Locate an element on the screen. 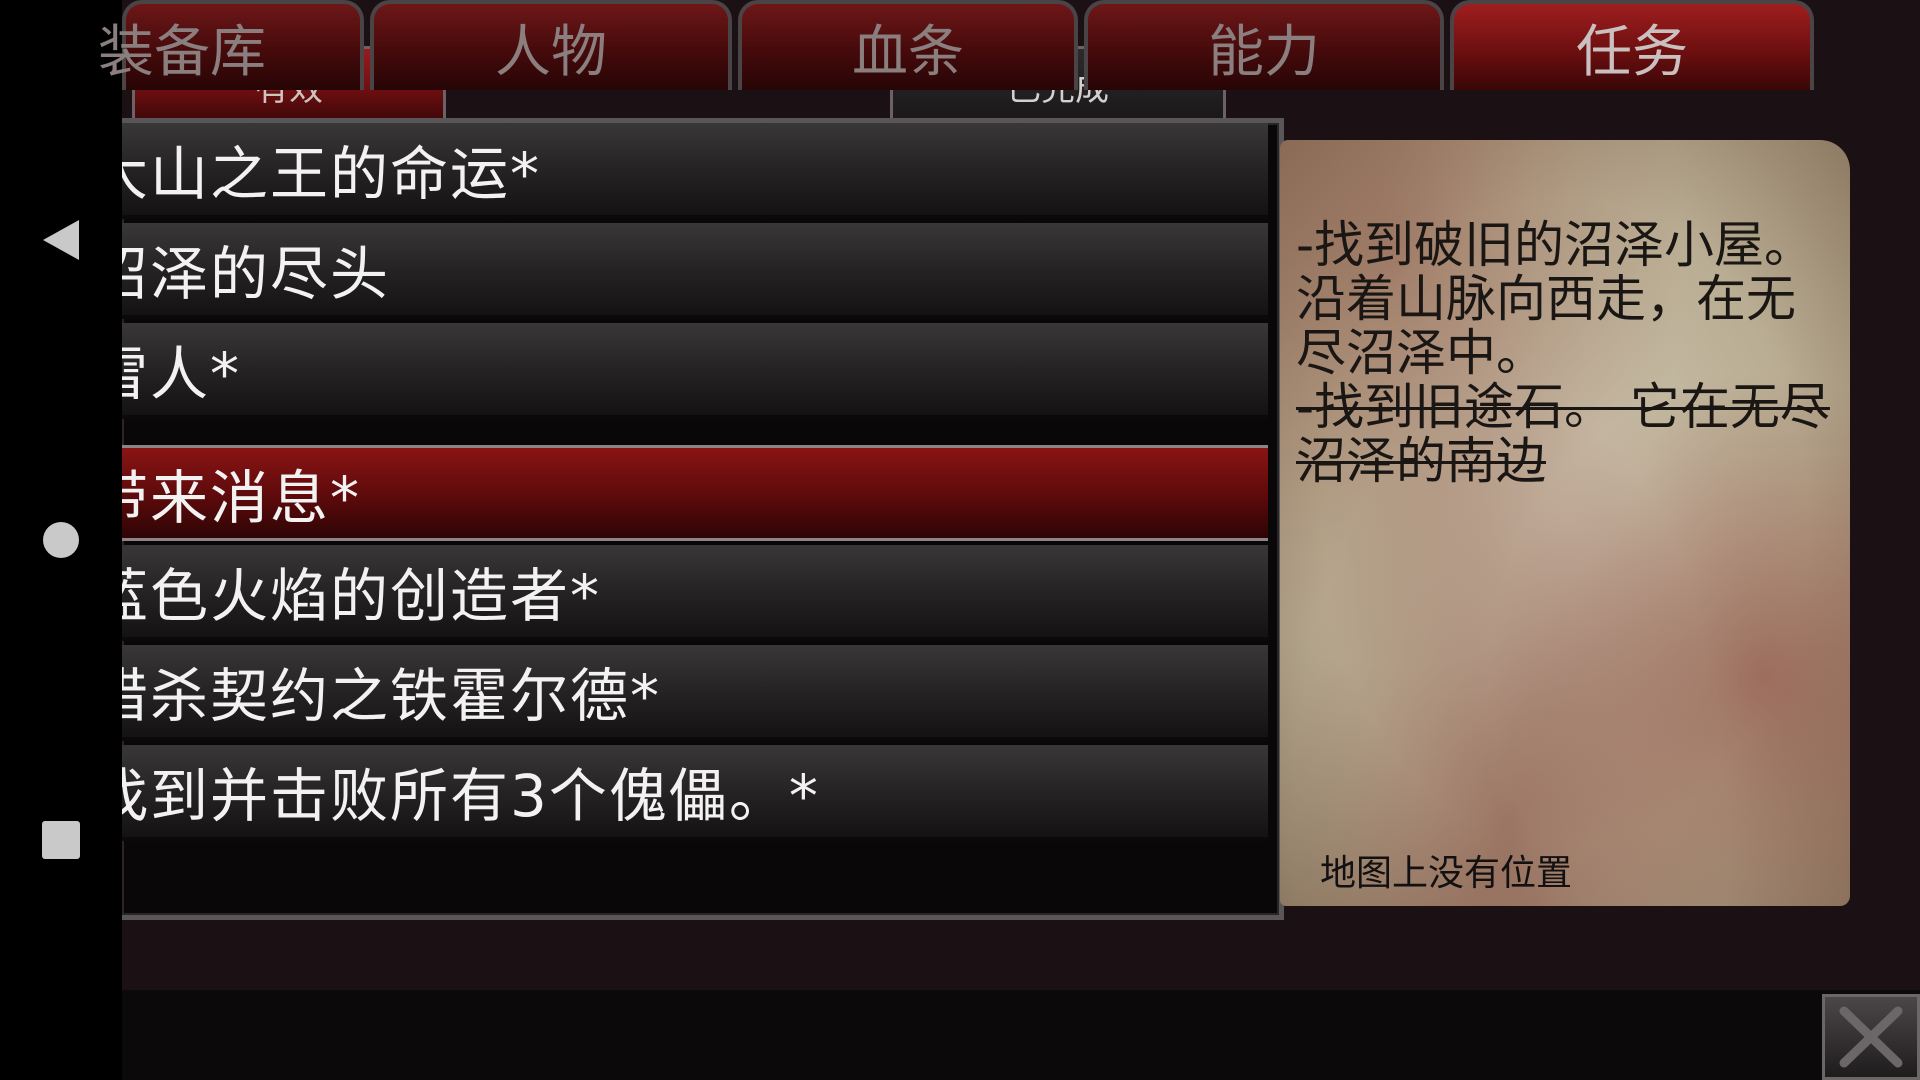 The width and height of the screenshot is (1920, 1080). menu-quests-button: 任务 is located at coordinates (1632, 45).